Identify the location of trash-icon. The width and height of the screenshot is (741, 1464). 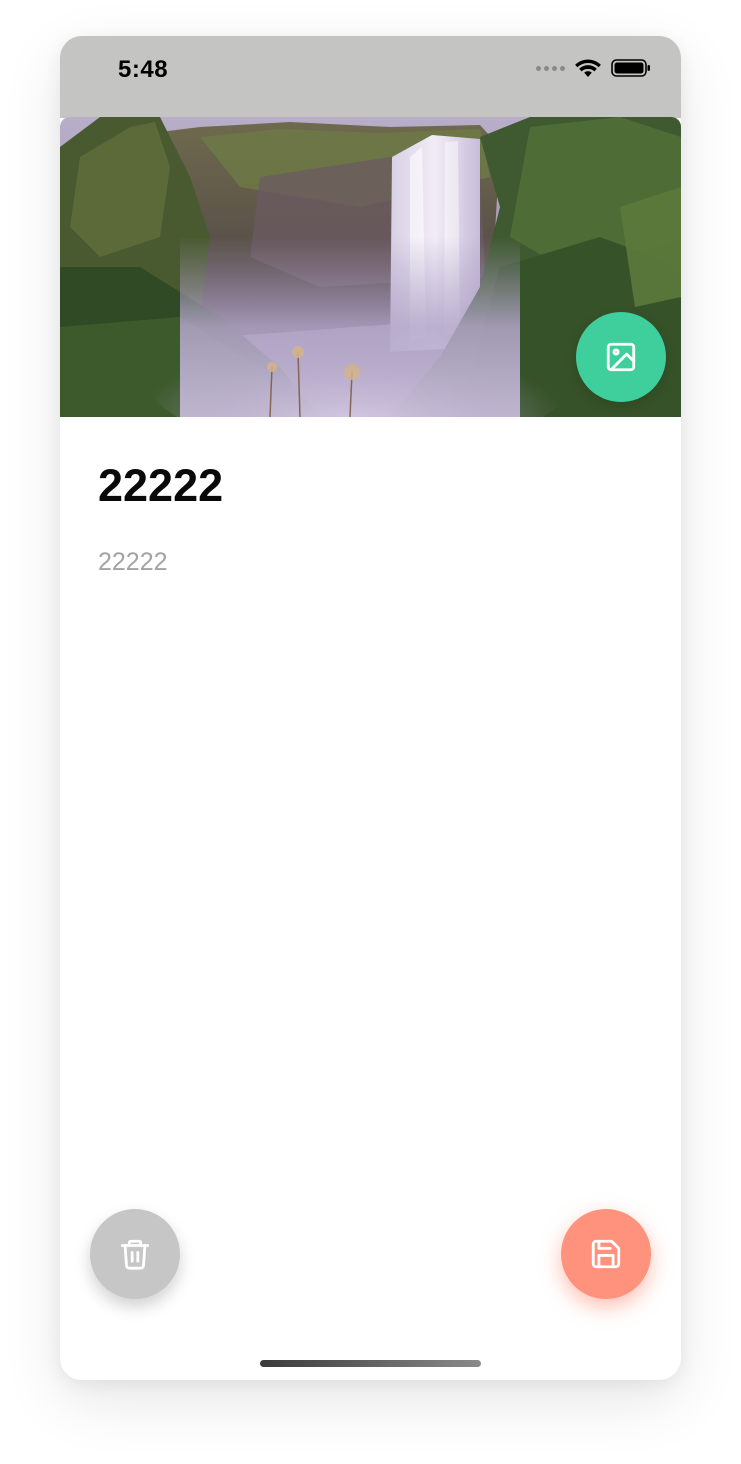
(135, 1254).